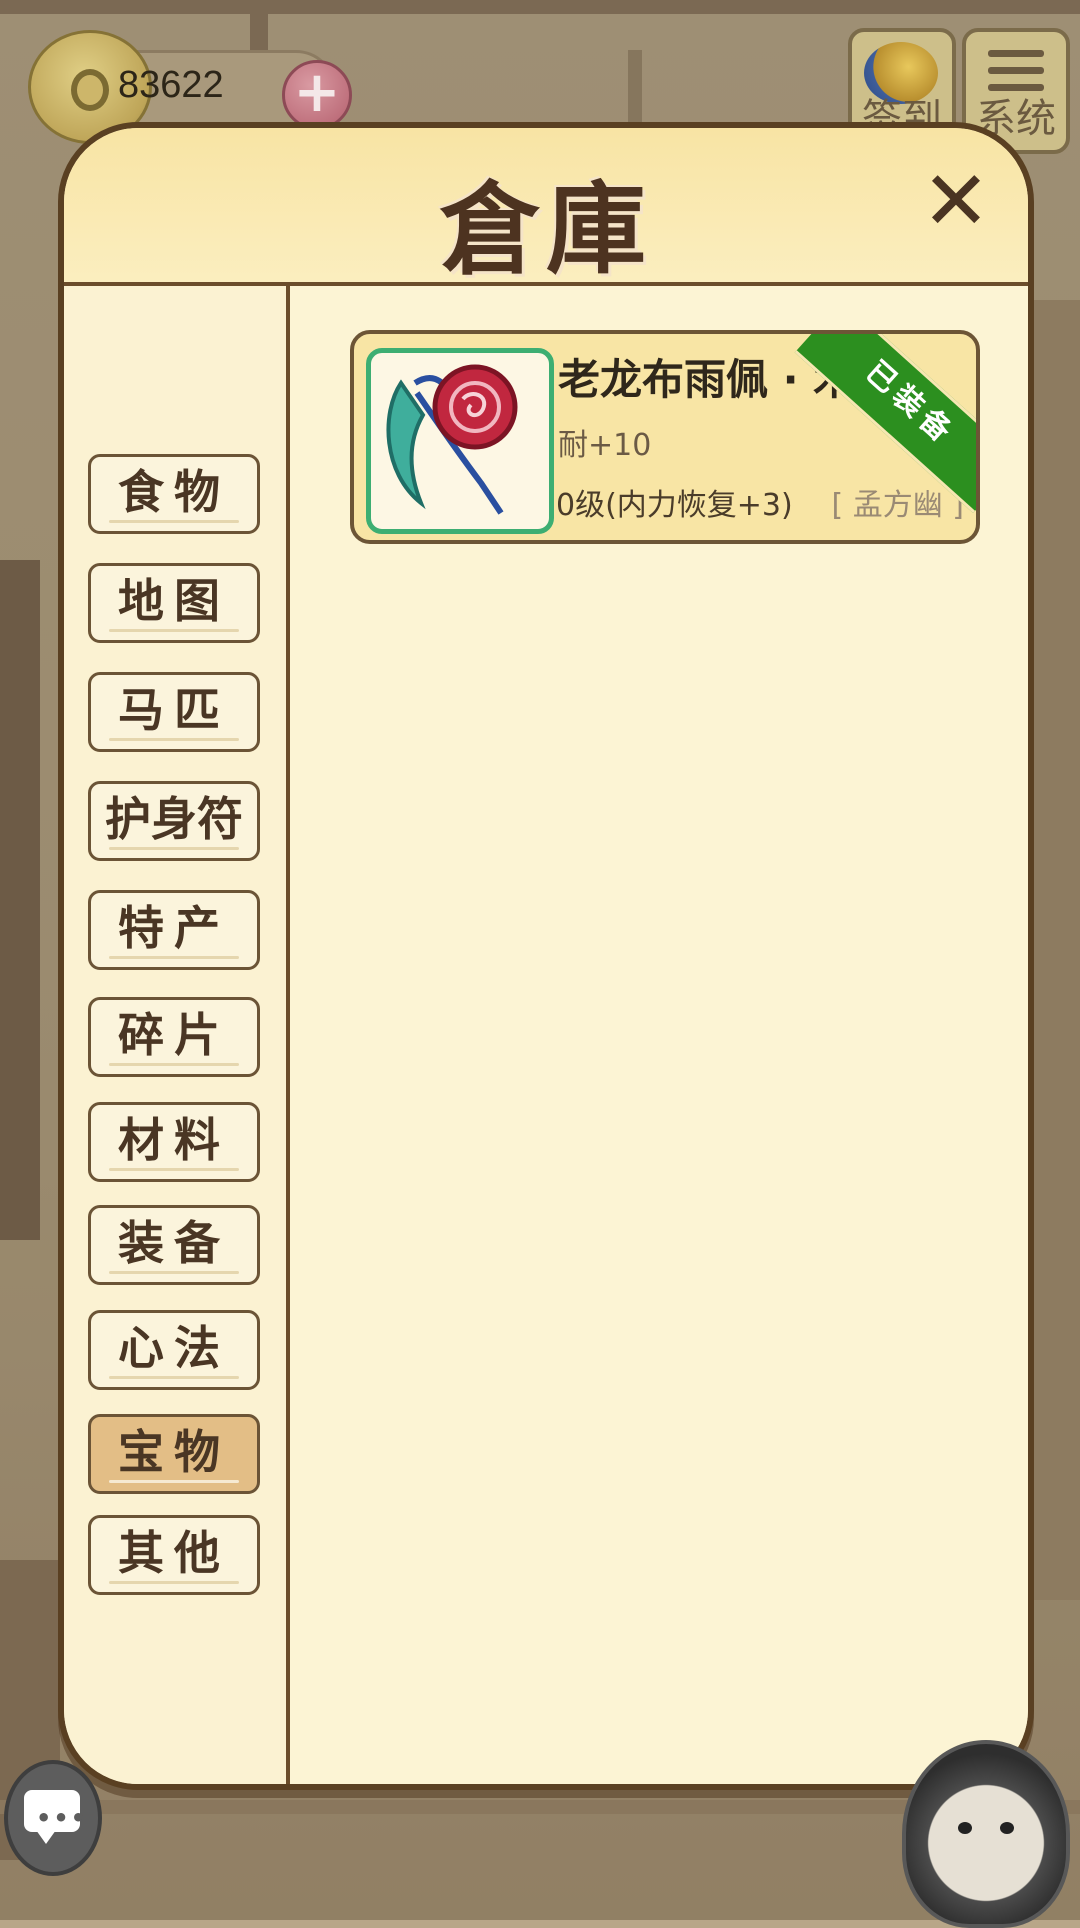  Describe the element at coordinates (174, 930) in the screenshot. I see `tab-specialty: 特产` at that location.